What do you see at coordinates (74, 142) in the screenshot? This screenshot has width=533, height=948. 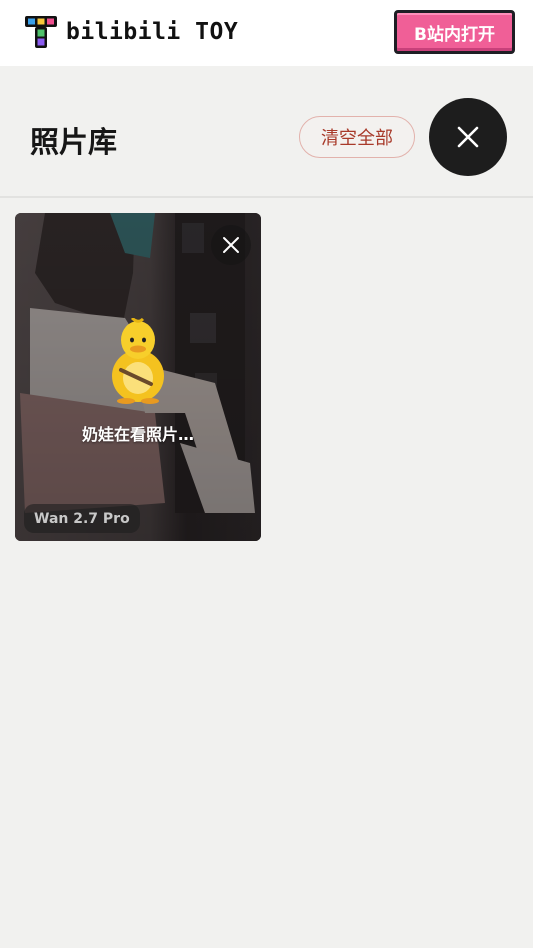 I see `page-title: 照片库` at bounding box center [74, 142].